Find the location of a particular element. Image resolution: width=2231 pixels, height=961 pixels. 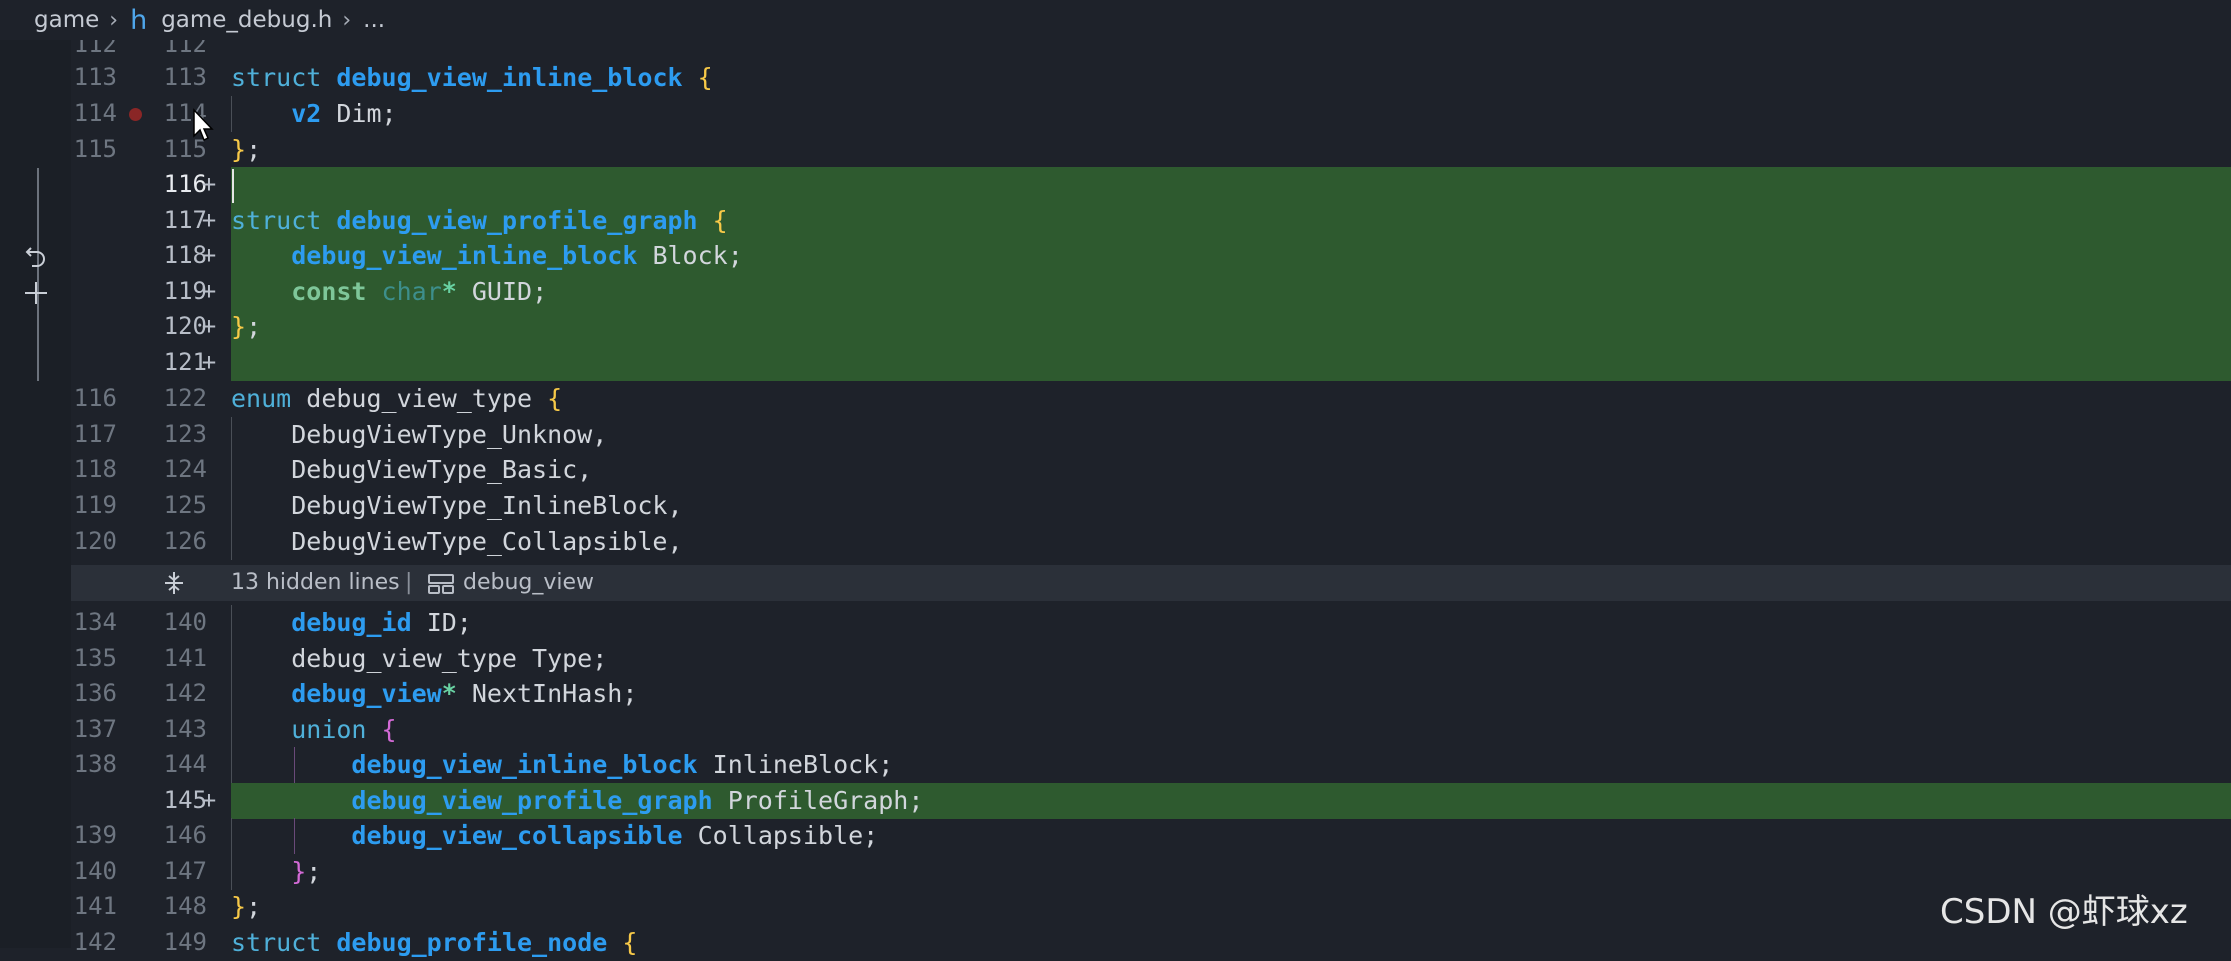

code-text: DebugViewType_Unknow, is located at coordinates (419, 434).